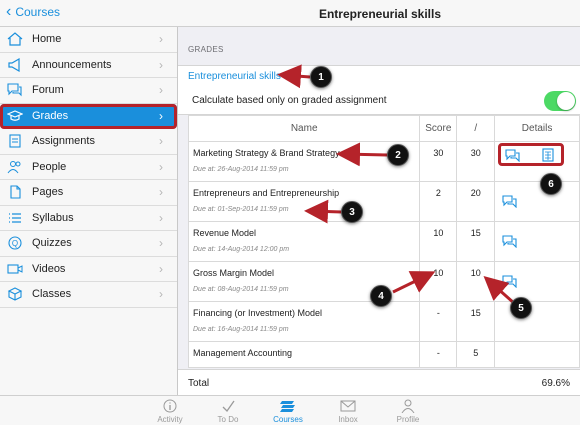 The height and width of the screenshot is (425, 580). Describe the element at coordinates (234, 273) in the screenshot. I see `assignment-title: Gross Margin Model` at that location.